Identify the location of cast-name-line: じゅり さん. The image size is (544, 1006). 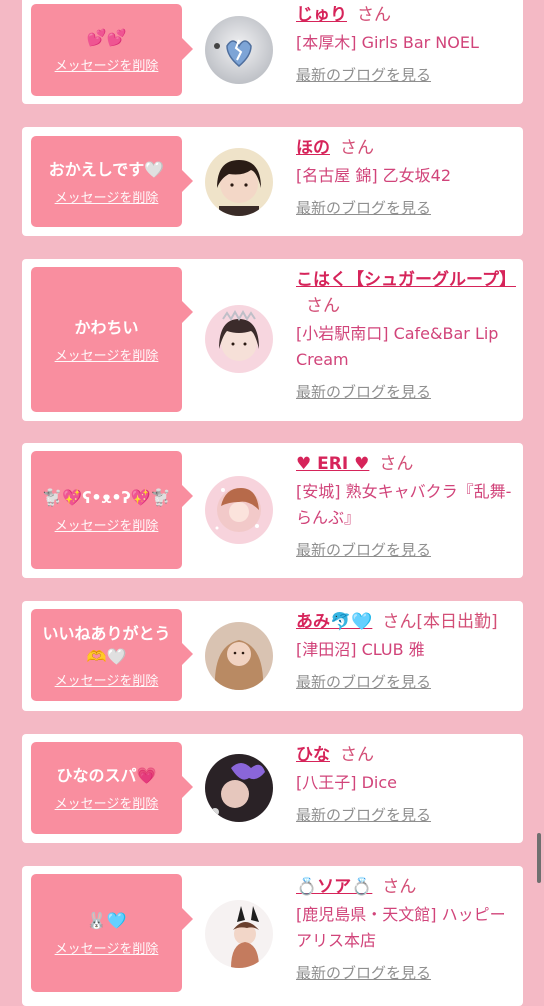
(407, 15).